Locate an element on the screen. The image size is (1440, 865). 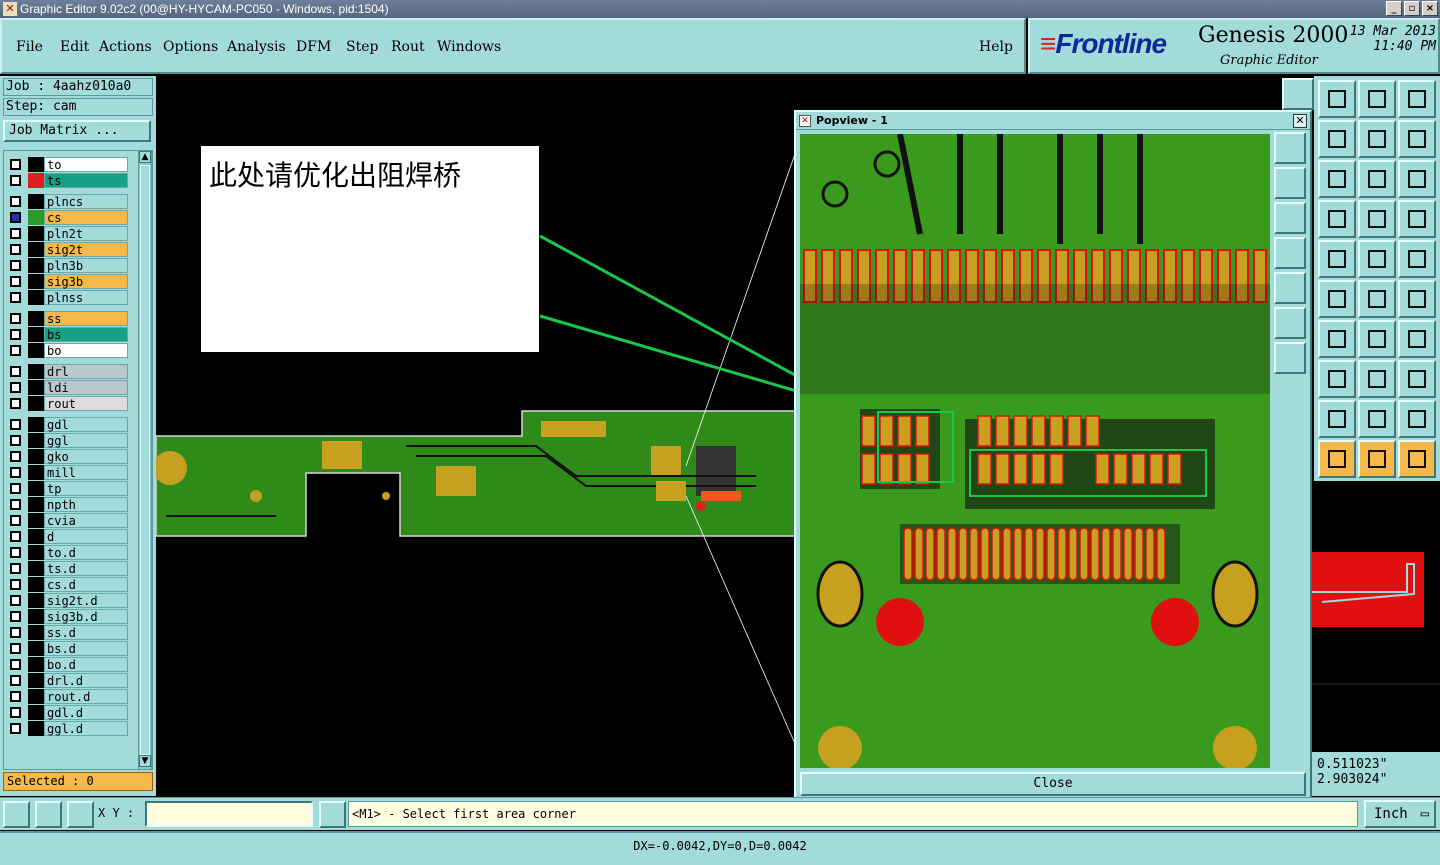
triangle-line-icon is located at coordinates (1377, 419).